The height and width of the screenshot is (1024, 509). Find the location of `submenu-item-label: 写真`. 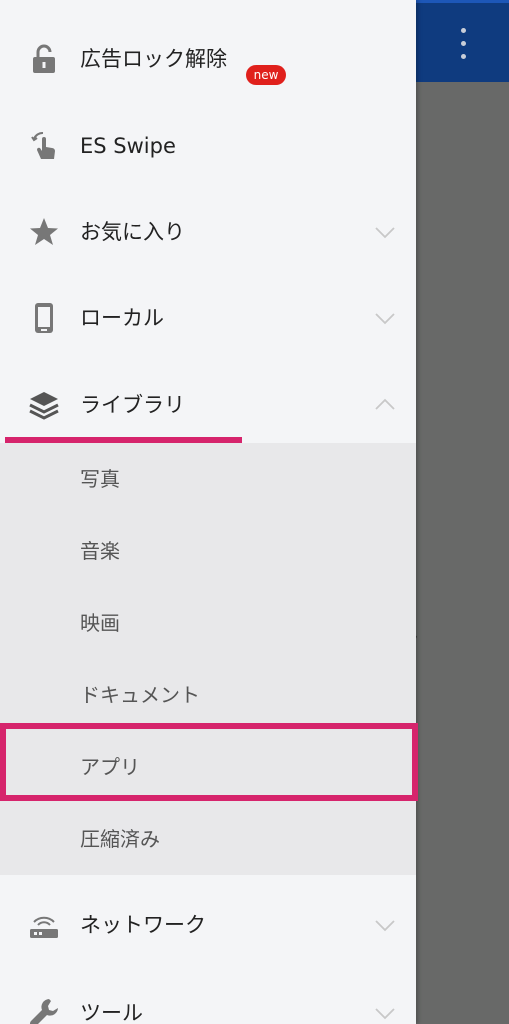

submenu-item-label: 写真 is located at coordinates (100, 479).